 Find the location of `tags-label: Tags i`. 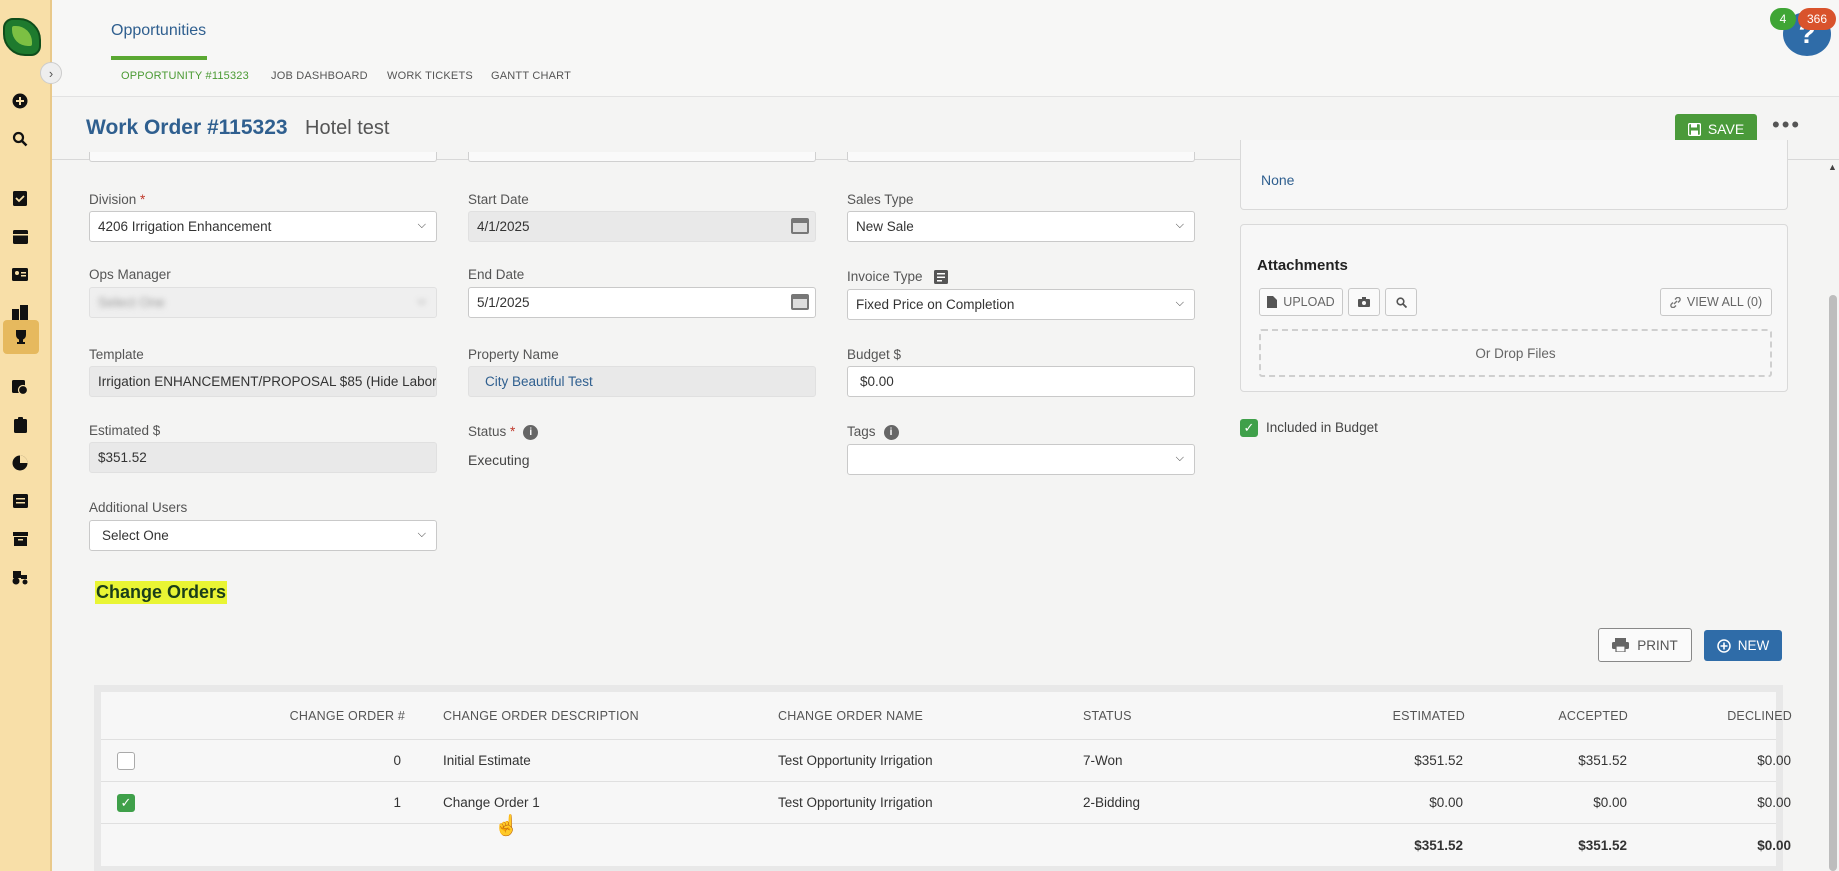

tags-label: Tags i is located at coordinates (873, 432).